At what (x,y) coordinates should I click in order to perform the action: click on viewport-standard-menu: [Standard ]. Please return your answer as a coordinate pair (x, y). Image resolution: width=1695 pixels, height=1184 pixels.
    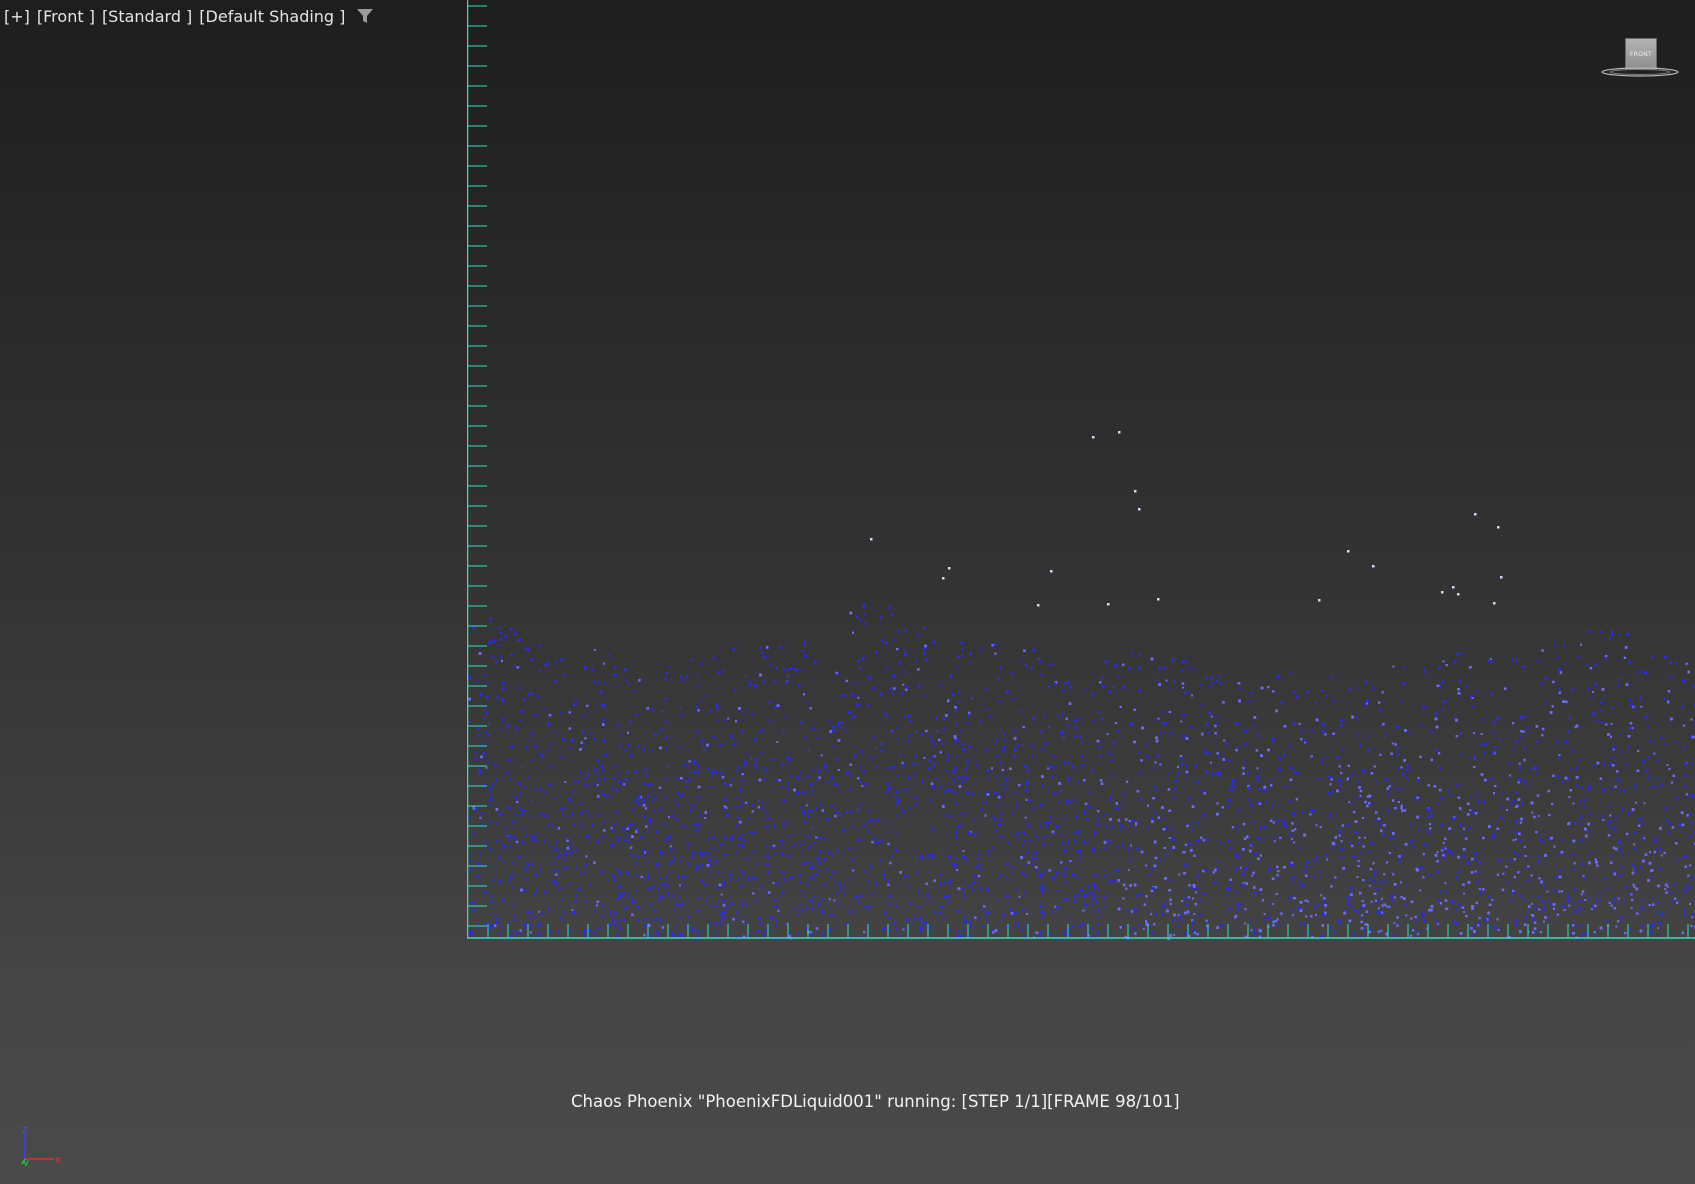
    Looking at the image, I should click on (147, 16).